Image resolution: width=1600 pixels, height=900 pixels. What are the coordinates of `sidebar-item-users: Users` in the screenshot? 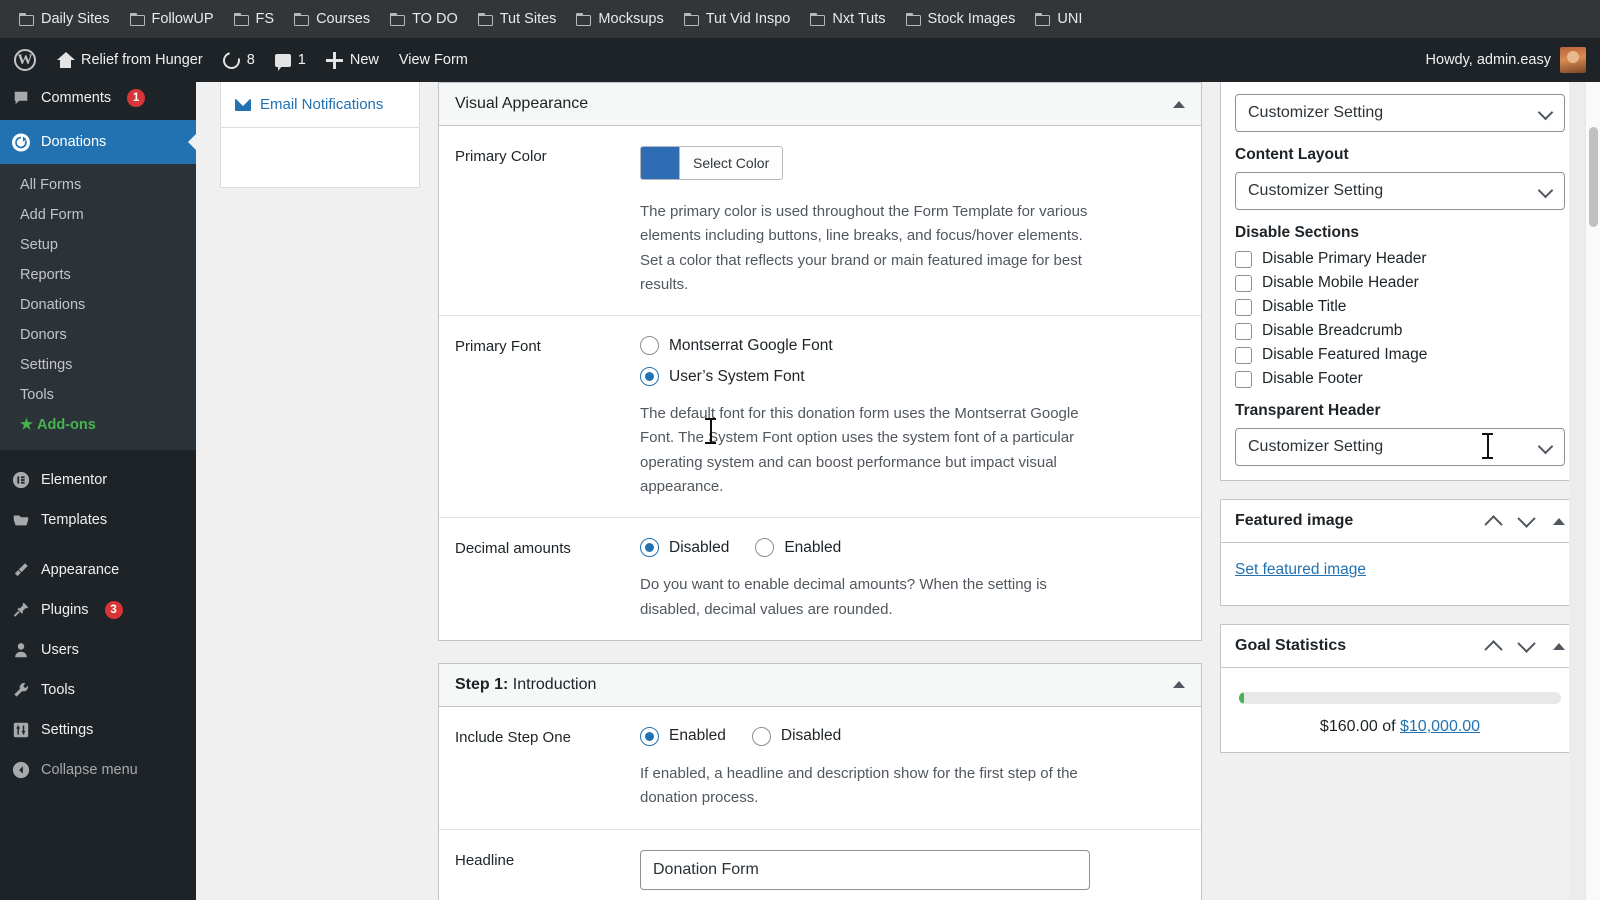 It's located at (98, 650).